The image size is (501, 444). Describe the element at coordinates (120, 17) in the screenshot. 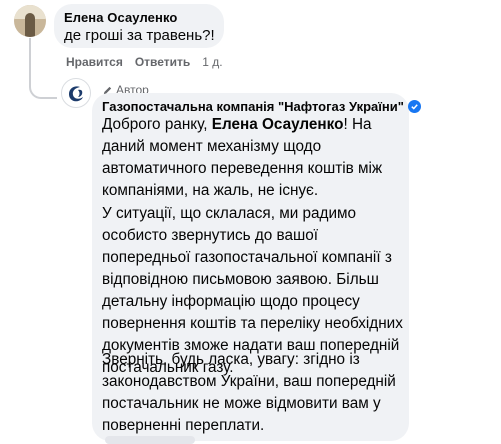

I see `comment-author: Елена Осауленко` at that location.